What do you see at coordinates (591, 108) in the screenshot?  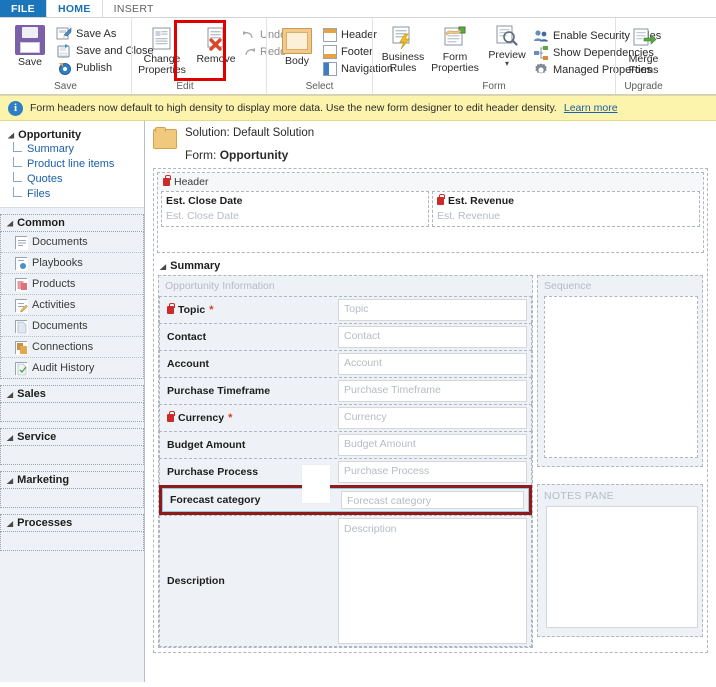 I see `learn-more-link: Learn more` at bounding box center [591, 108].